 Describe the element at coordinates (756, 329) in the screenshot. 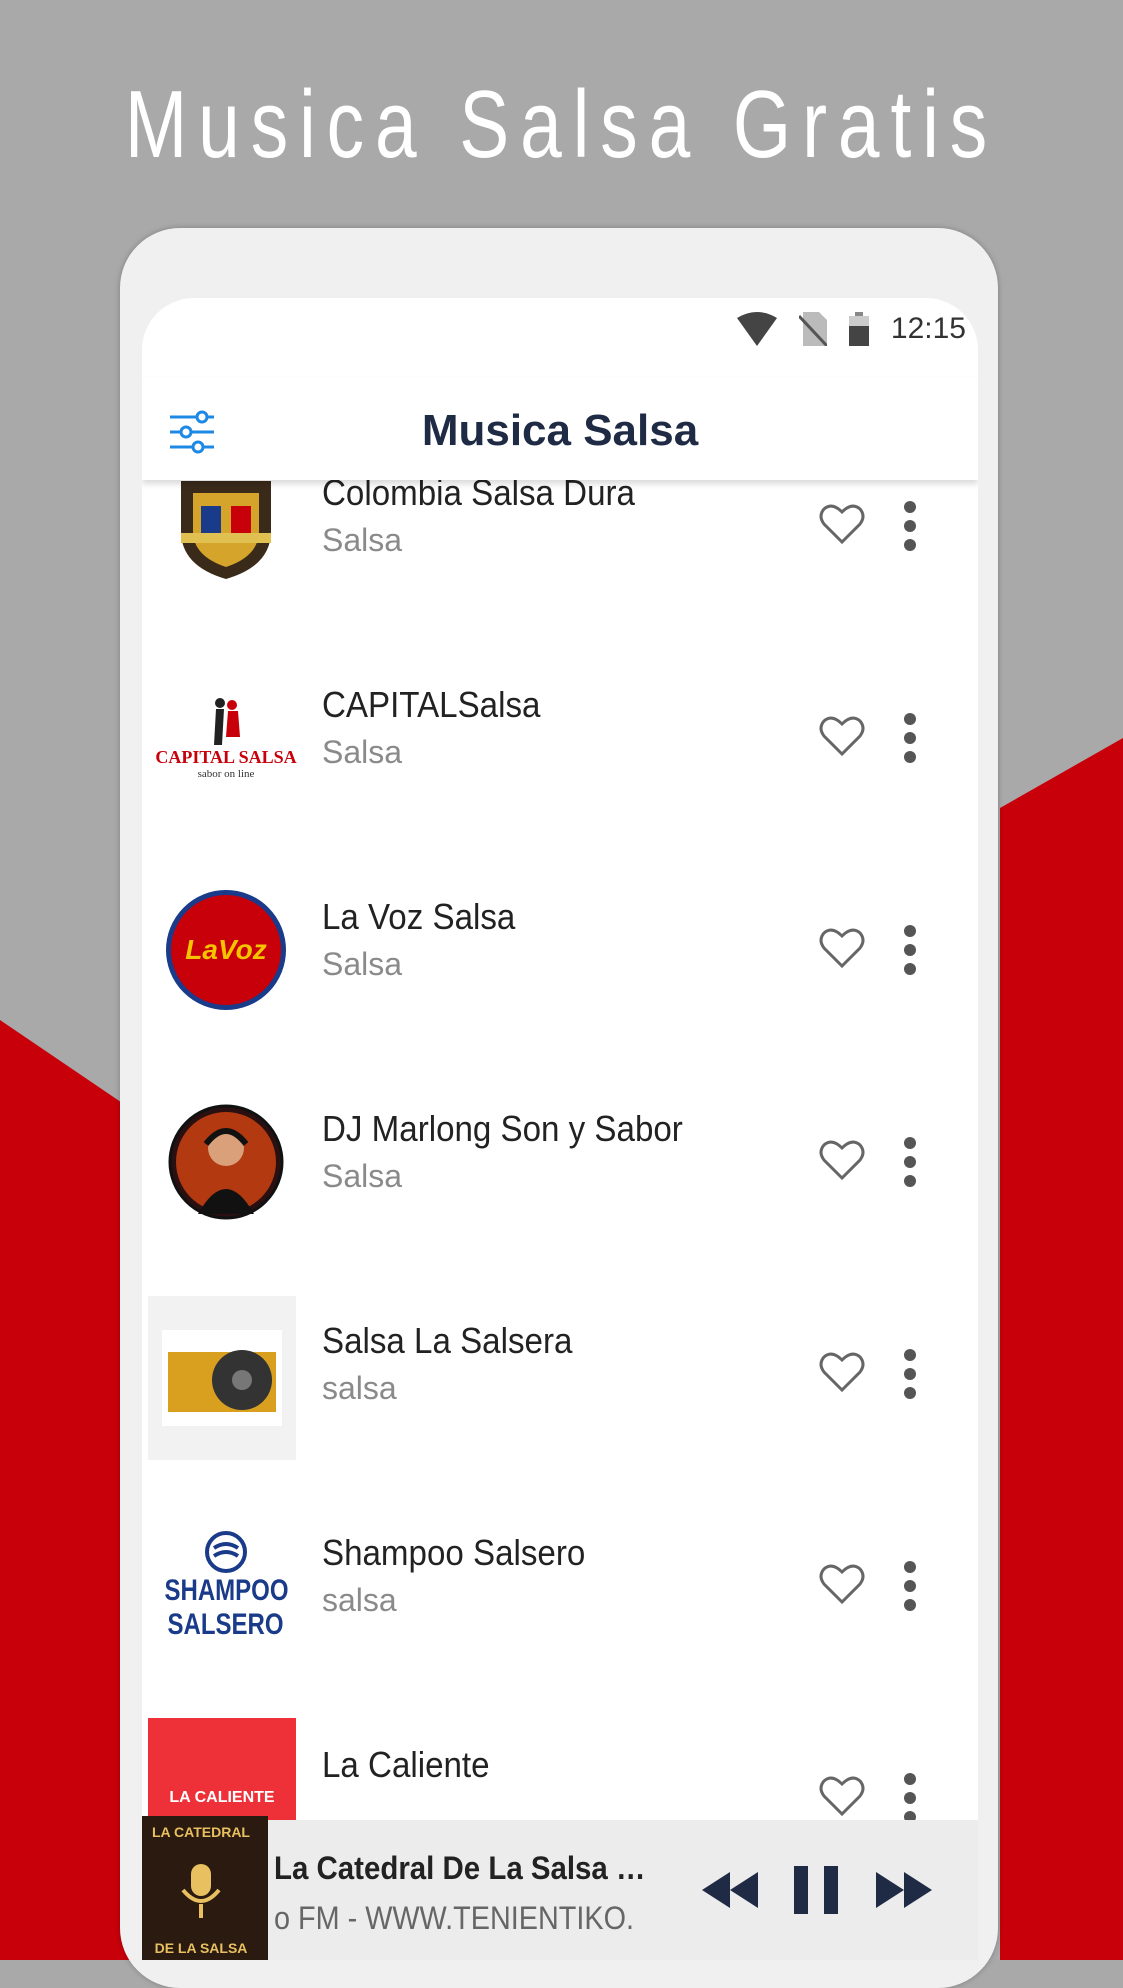

I see `wifi-icon` at that location.